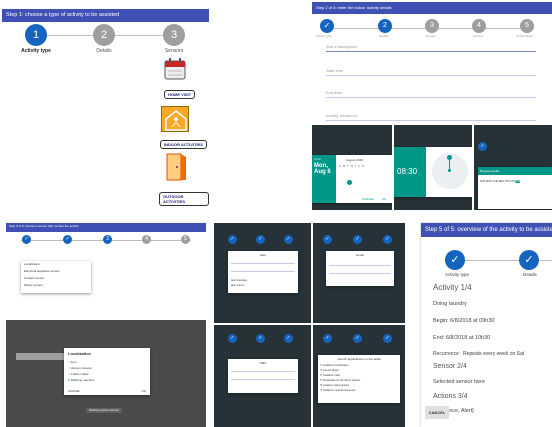 This screenshot has width=552, height=427. I want to click on activity-recurrence: Recurrence : Repeats every week on Sat, so click(479, 354).